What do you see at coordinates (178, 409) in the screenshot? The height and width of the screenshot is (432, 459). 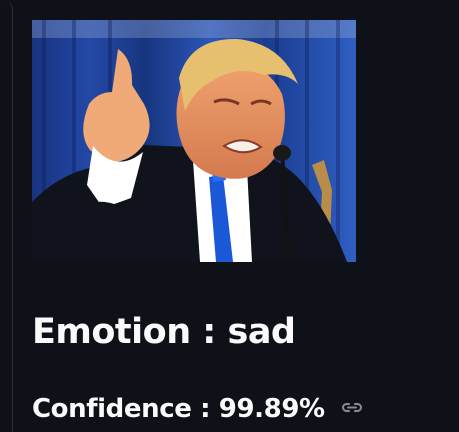 I see `confidence-label: Confidence : 99.89%` at bounding box center [178, 409].